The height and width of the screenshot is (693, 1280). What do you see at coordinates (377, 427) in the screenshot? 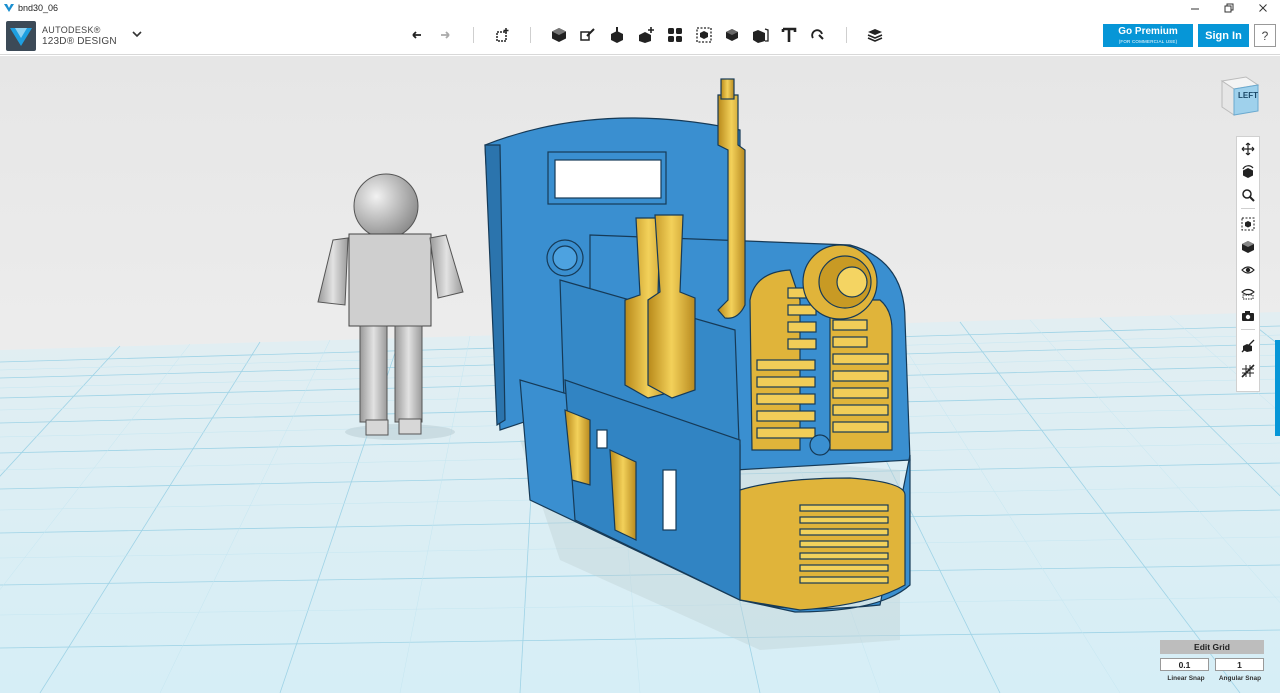
I see `mannequin-left-foot` at bounding box center [377, 427].